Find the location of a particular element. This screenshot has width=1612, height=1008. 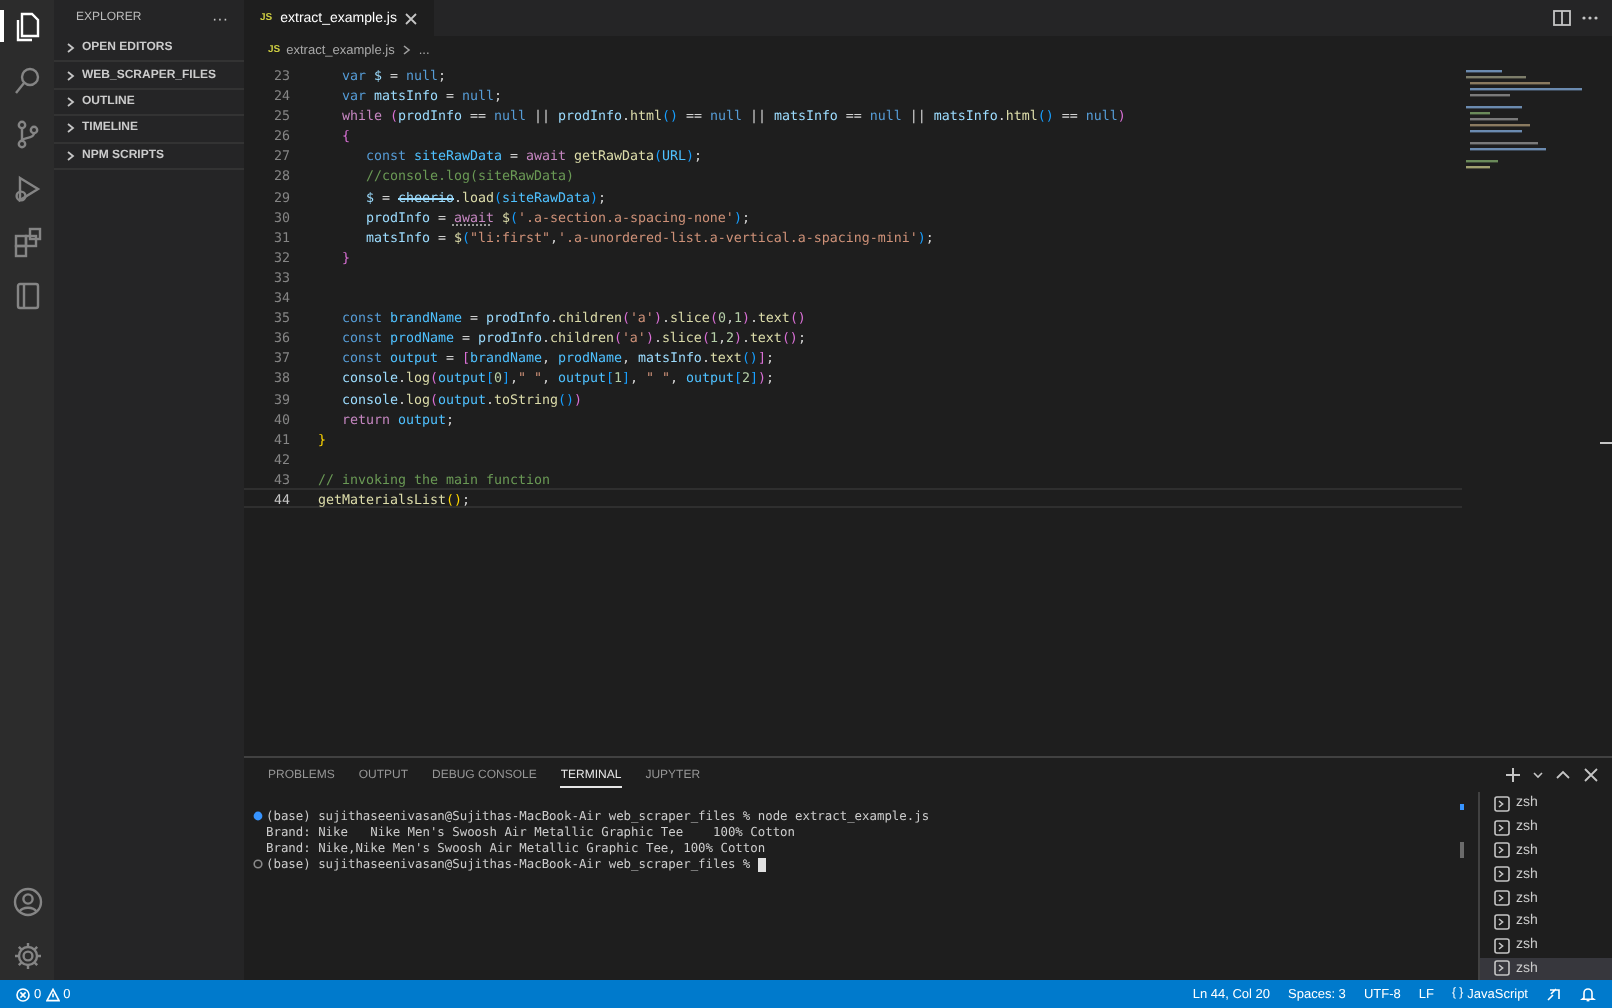

bell-icon is located at coordinates (1588, 994).